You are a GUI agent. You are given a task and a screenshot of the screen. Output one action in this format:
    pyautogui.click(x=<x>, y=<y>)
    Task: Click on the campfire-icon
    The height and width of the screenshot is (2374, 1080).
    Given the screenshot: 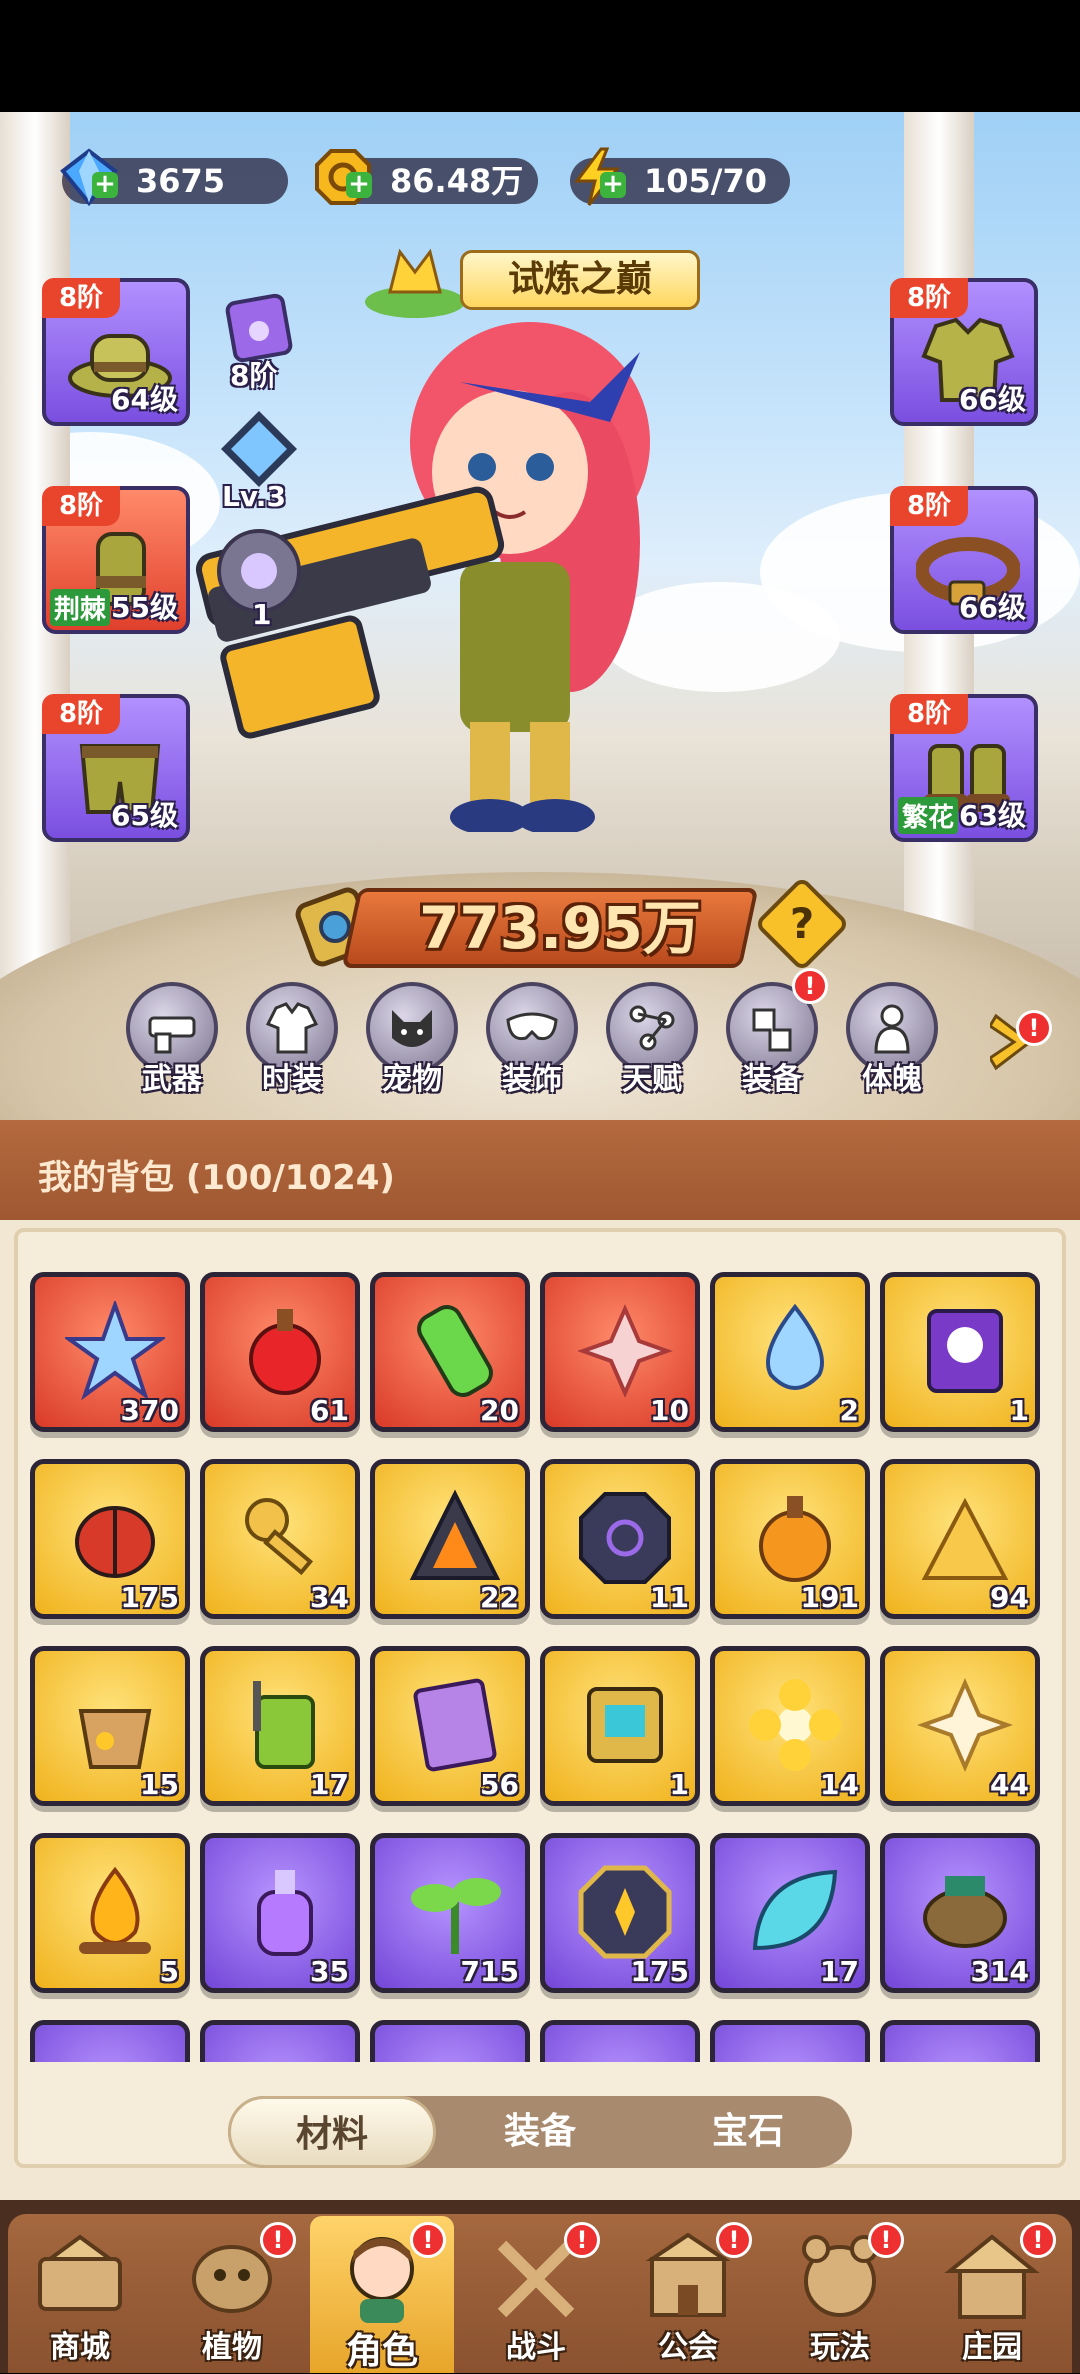 What is the action you would take?
    pyautogui.click(x=115, y=1910)
    